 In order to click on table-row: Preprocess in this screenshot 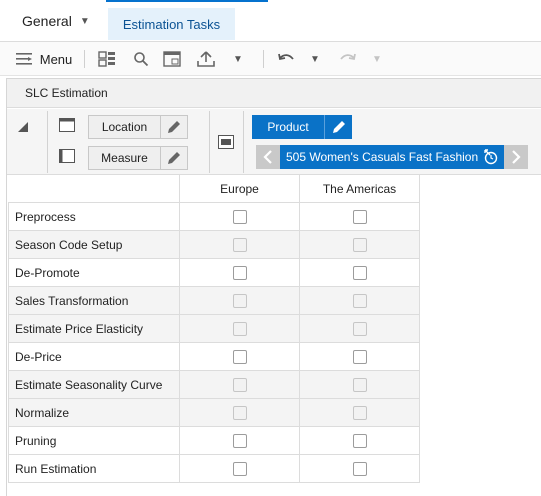, I will do `click(214, 216)`.